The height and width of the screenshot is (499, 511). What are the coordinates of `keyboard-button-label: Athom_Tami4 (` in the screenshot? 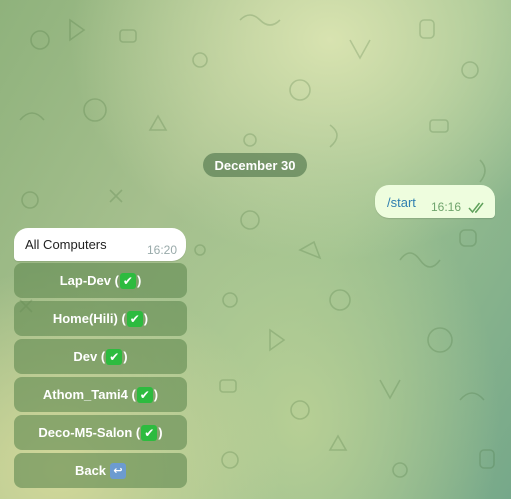 It's located at (89, 394).